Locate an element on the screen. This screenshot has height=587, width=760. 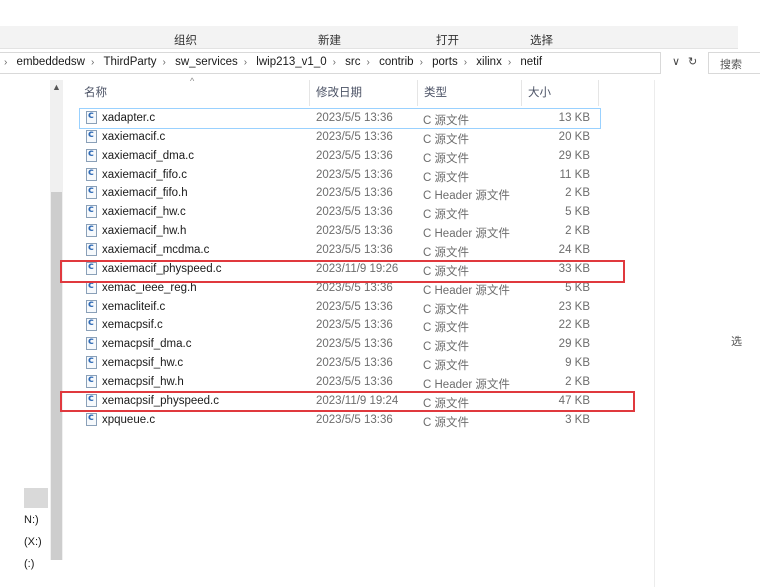
file-name: xaxiemacif_mcdma.c is located at coordinates (156, 249).